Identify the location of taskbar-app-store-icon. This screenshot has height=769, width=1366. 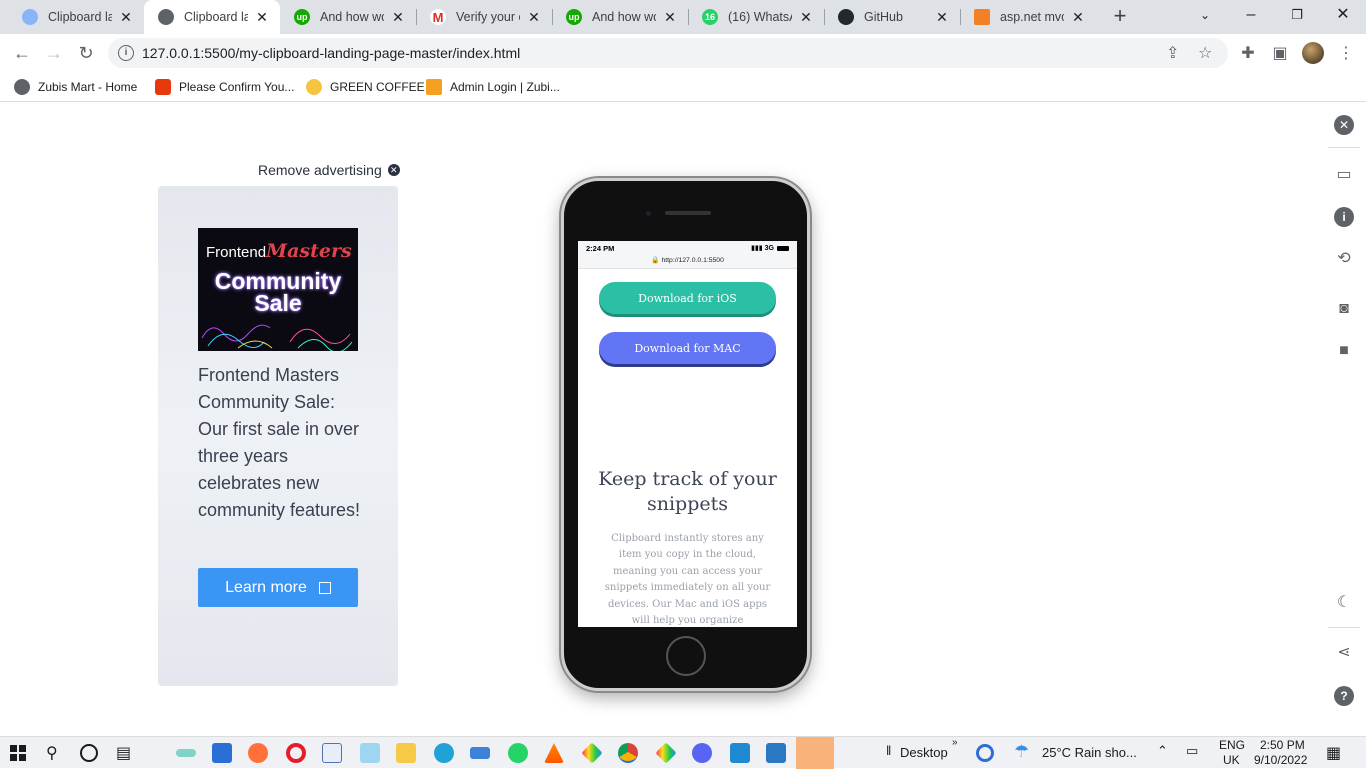
(222, 753).